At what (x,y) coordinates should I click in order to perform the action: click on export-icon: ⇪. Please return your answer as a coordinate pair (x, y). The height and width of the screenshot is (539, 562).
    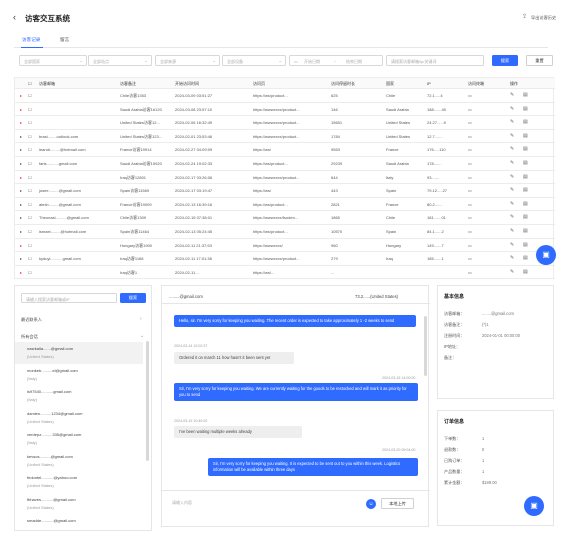
    Looking at the image, I should click on (524, 16).